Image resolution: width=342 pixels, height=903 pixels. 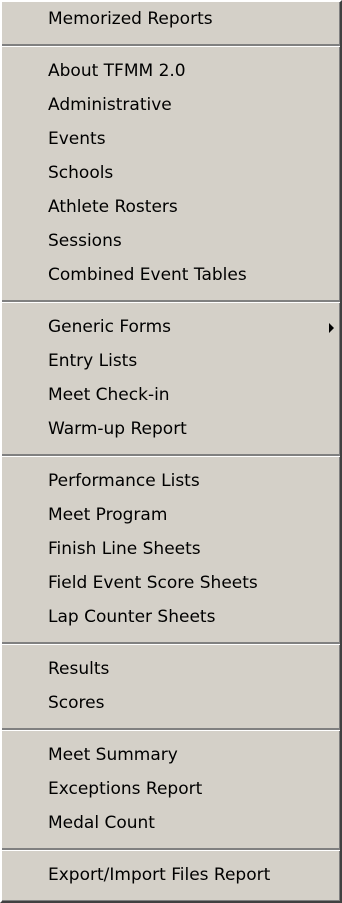 What do you see at coordinates (124, 481) in the screenshot?
I see `menu-item-label: Performance Lists` at bounding box center [124, 481].